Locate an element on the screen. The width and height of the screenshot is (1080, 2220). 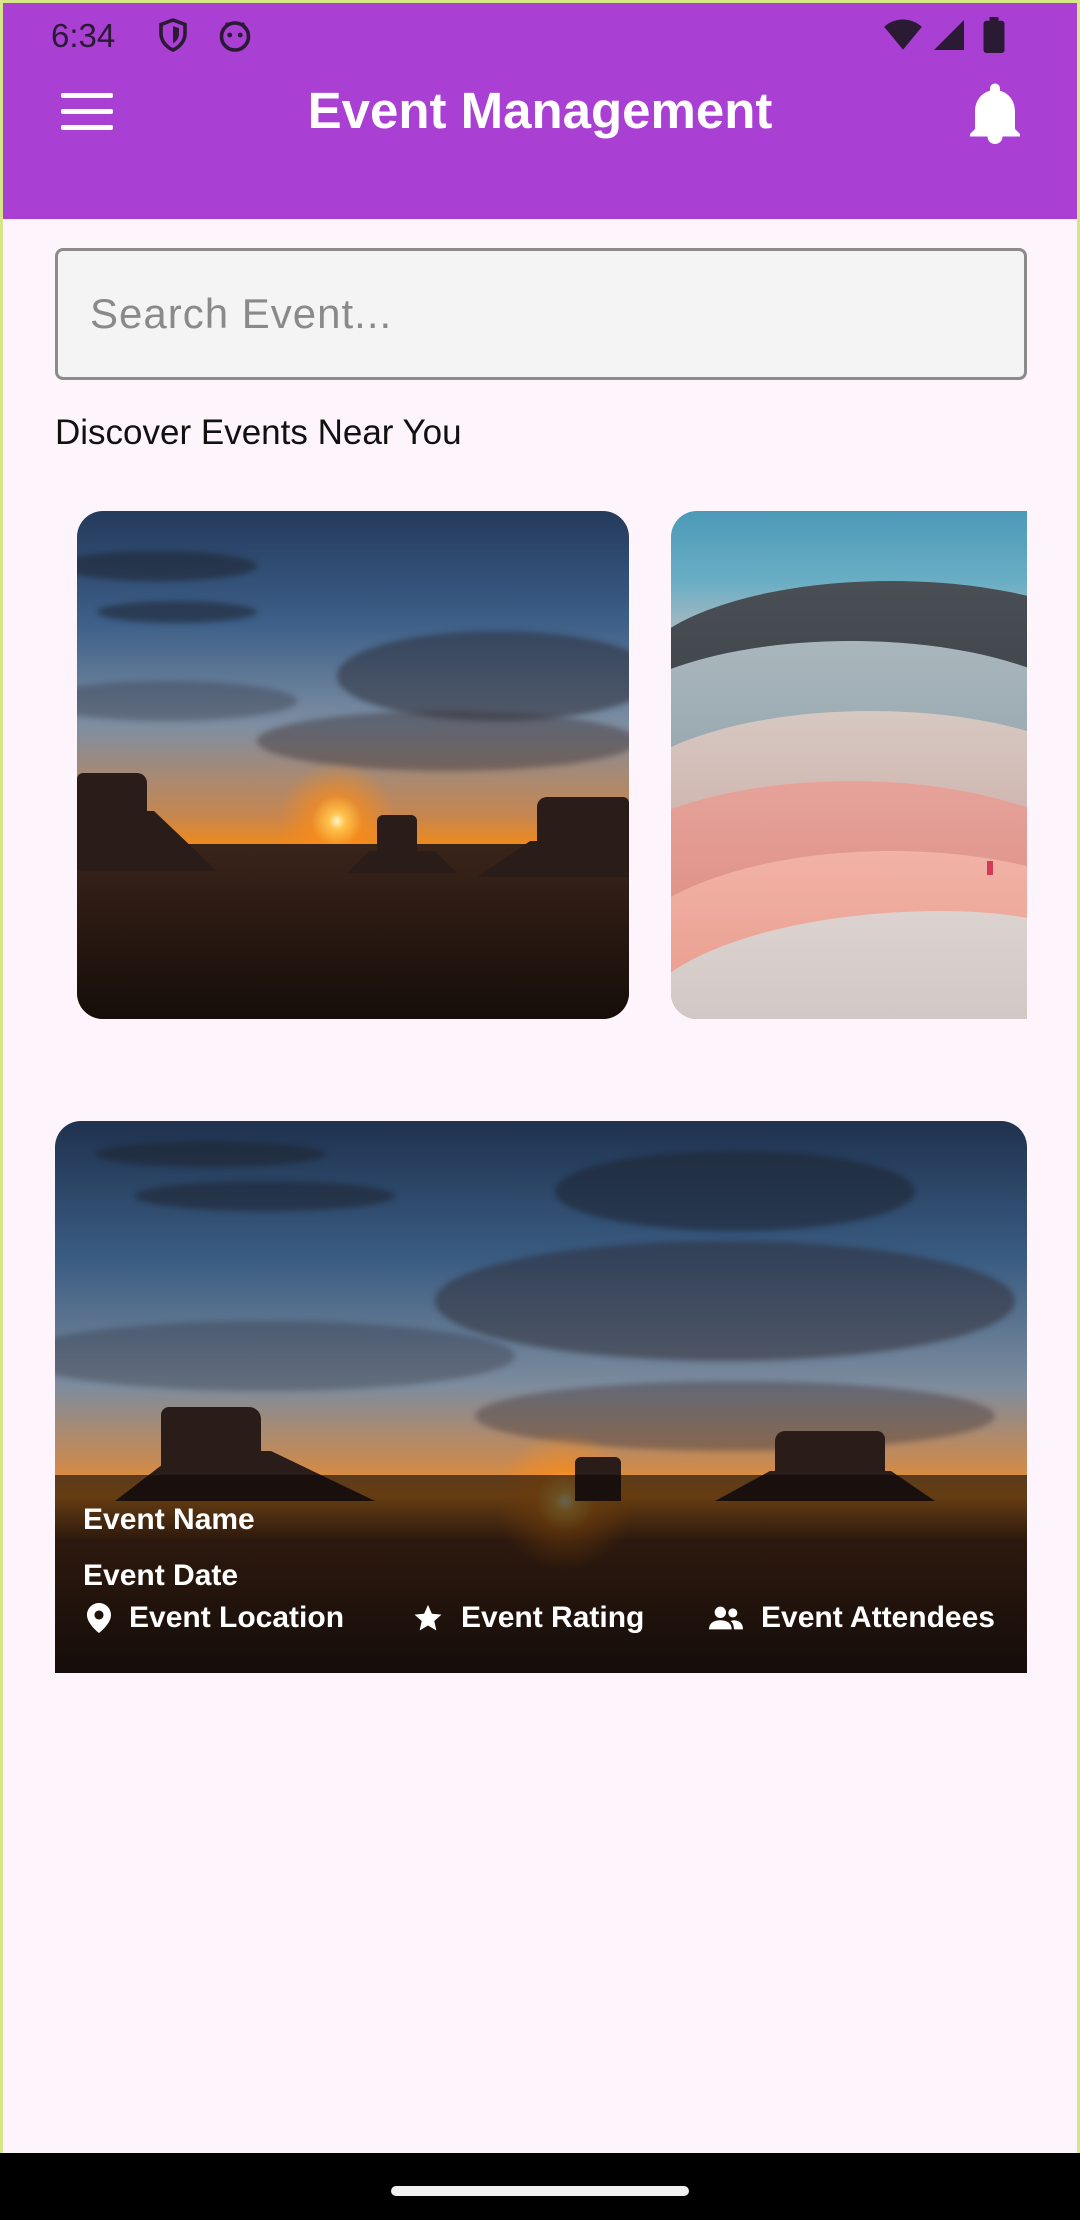
battery-icon is located at coordinates (994, 35).